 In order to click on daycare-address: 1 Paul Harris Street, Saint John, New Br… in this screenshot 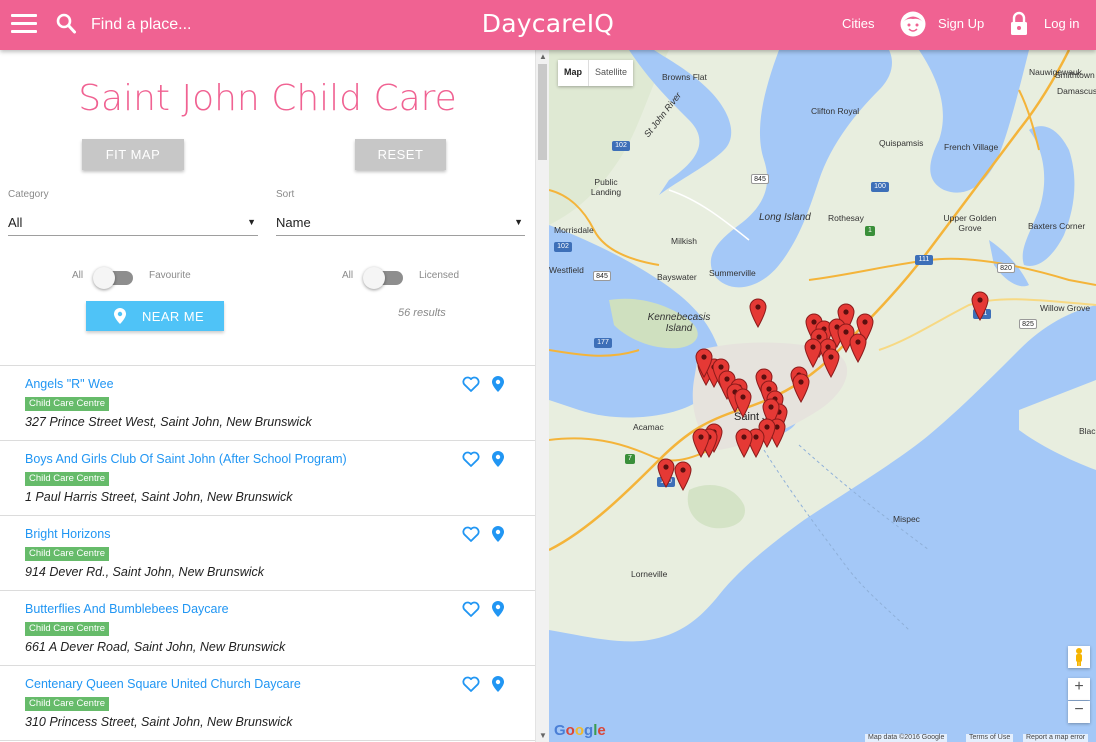, I will do `click(159, 497)`.